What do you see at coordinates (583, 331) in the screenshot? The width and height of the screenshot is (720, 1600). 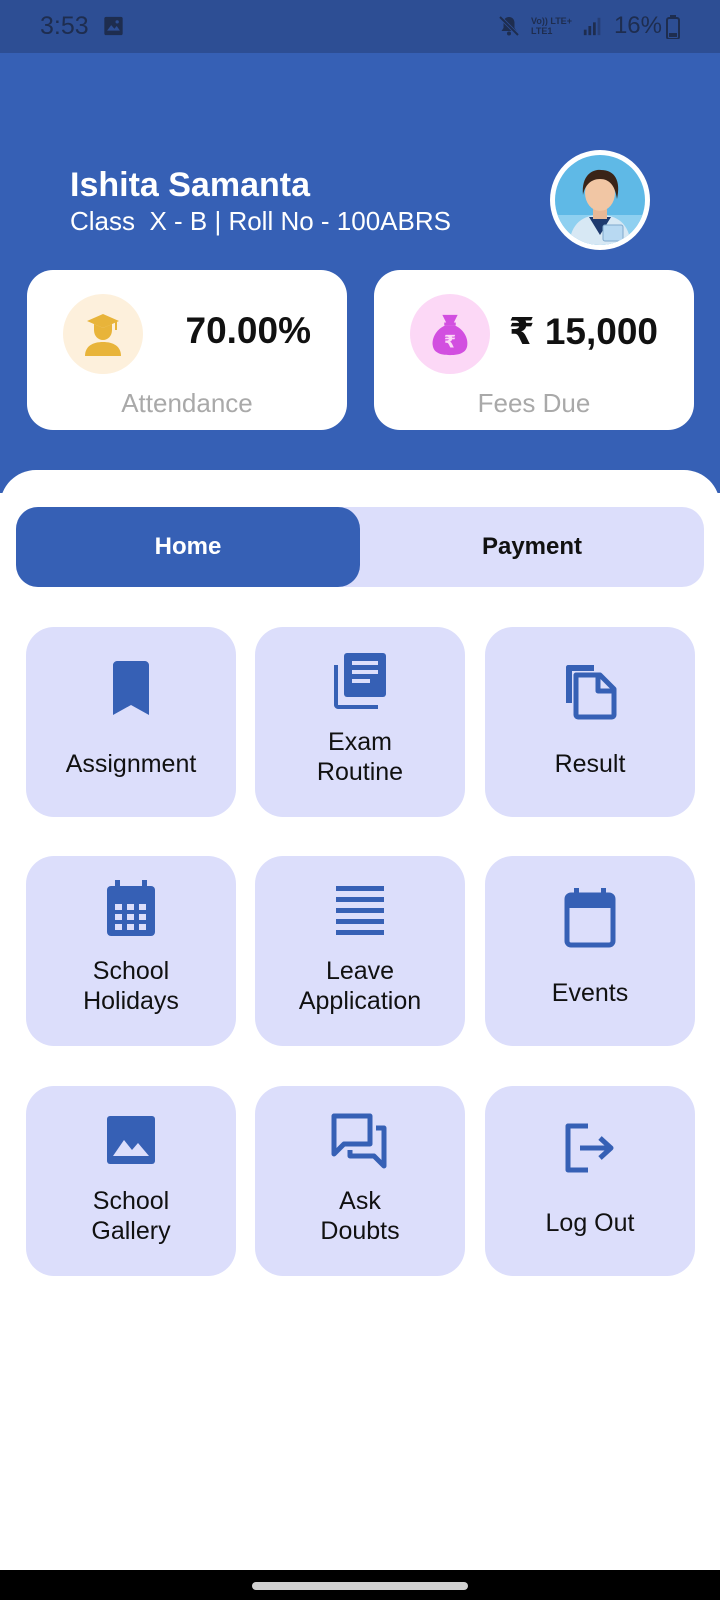 I see `fees-due-value: ₹ 15,000` at bounding box center [583, 331].